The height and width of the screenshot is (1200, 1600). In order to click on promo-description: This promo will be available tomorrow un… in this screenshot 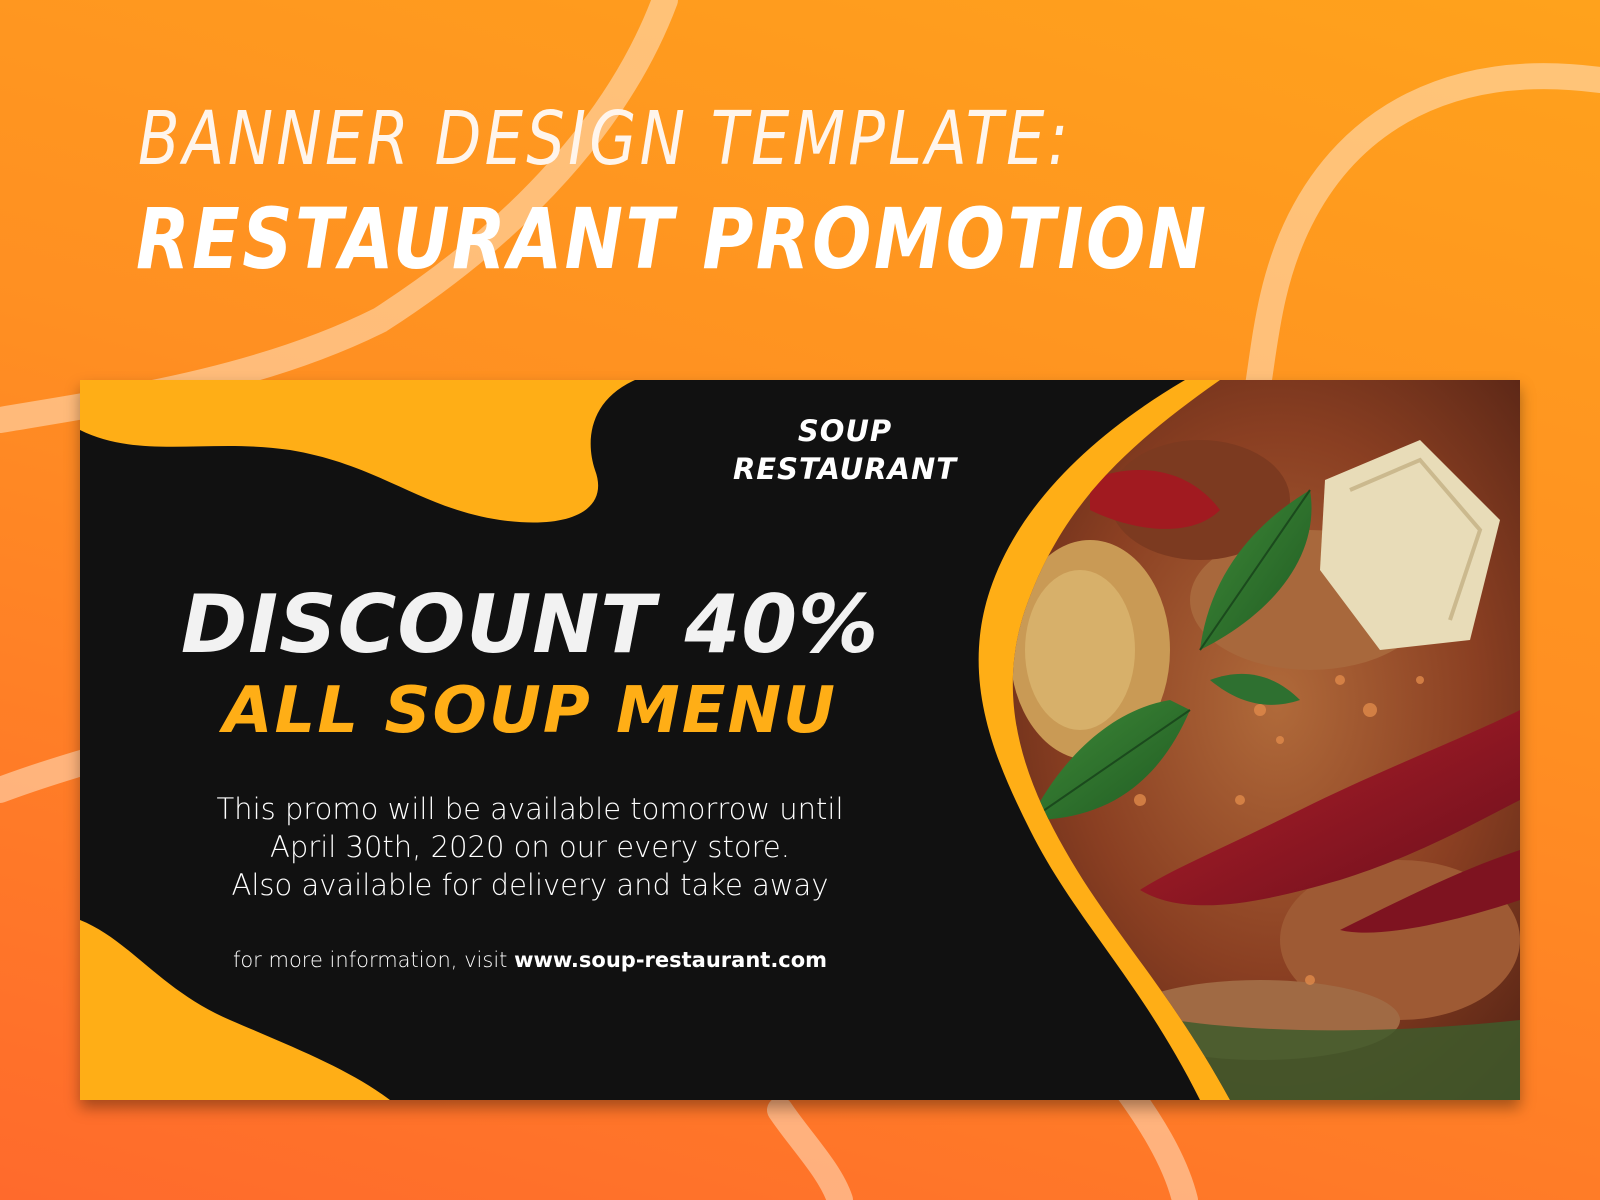, I will do `click(530, 847)`.